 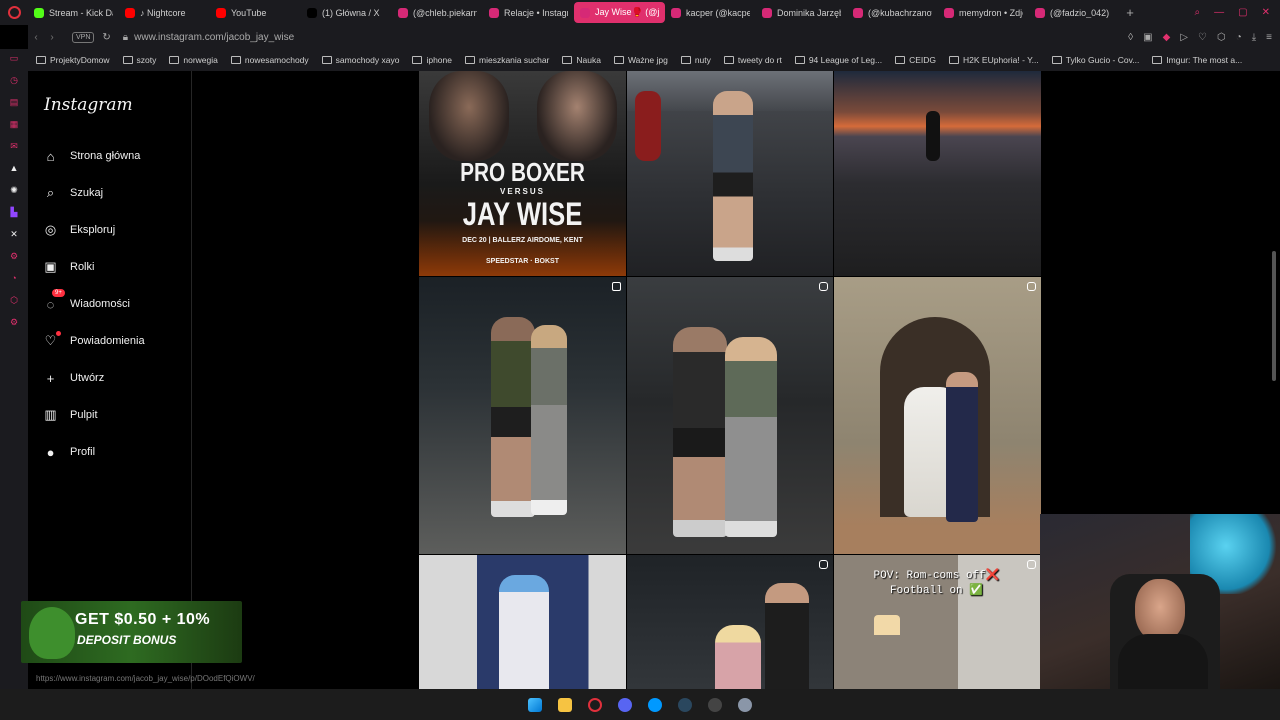 What do you see at coordinates (93, 156) in the screenshot?
I see `nav-item-home: ⌂ Strona główna` at bounding box center [93, 156].